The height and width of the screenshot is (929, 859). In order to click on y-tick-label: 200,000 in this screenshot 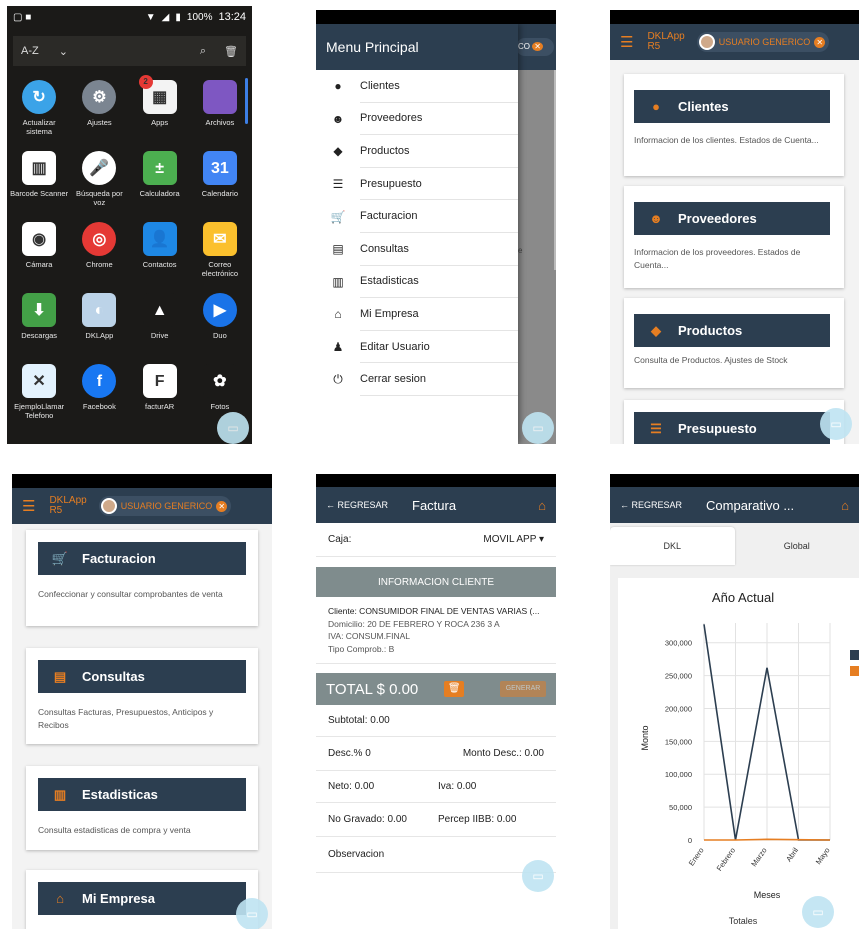, I will do `click(678, 708)`.